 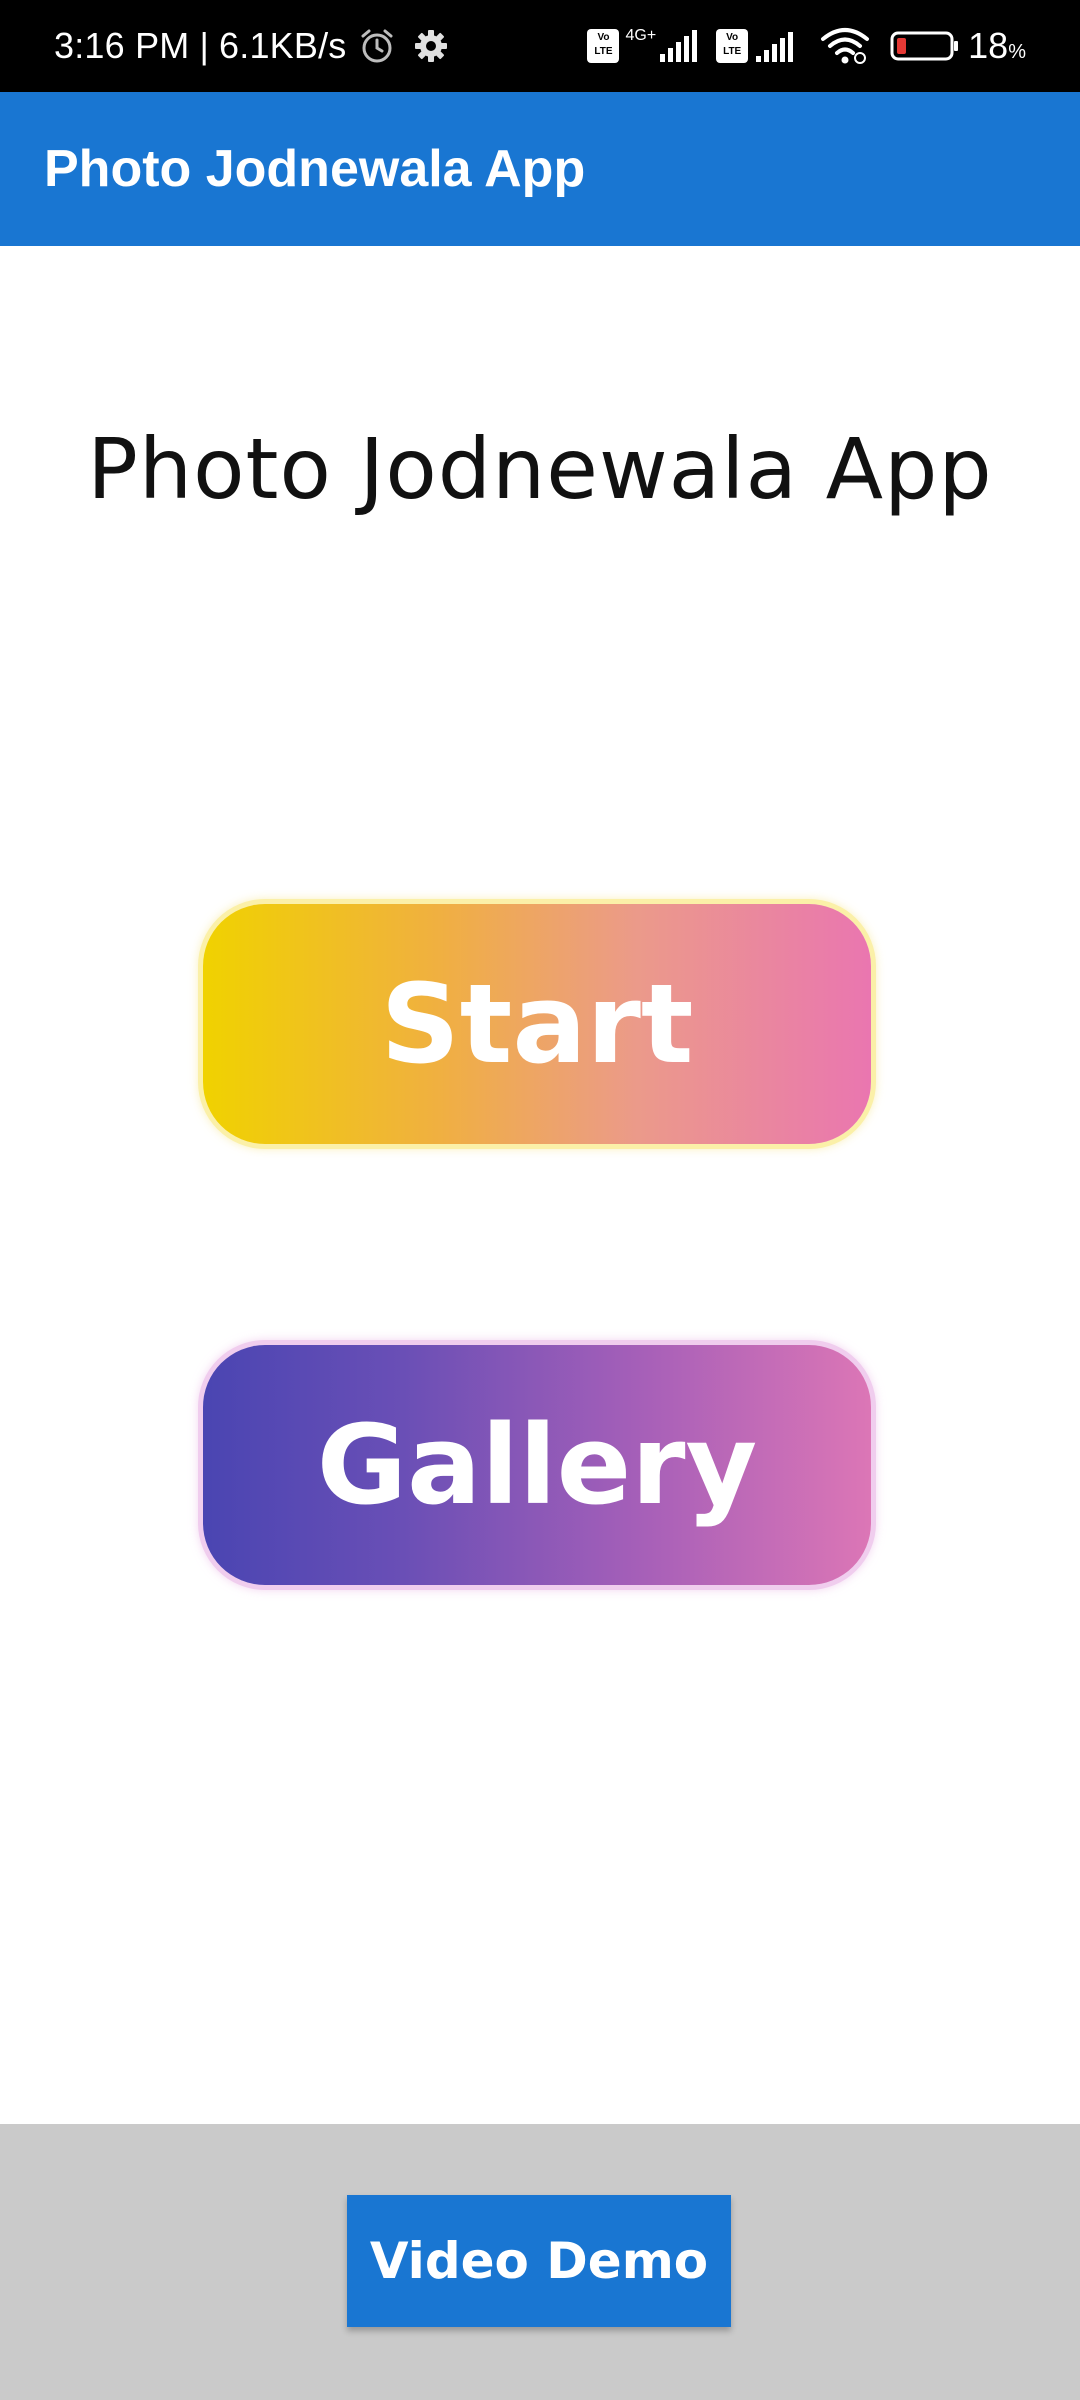 I want to click on volte-badge-sim2: Vo LTE, so click(x=732, y=46).